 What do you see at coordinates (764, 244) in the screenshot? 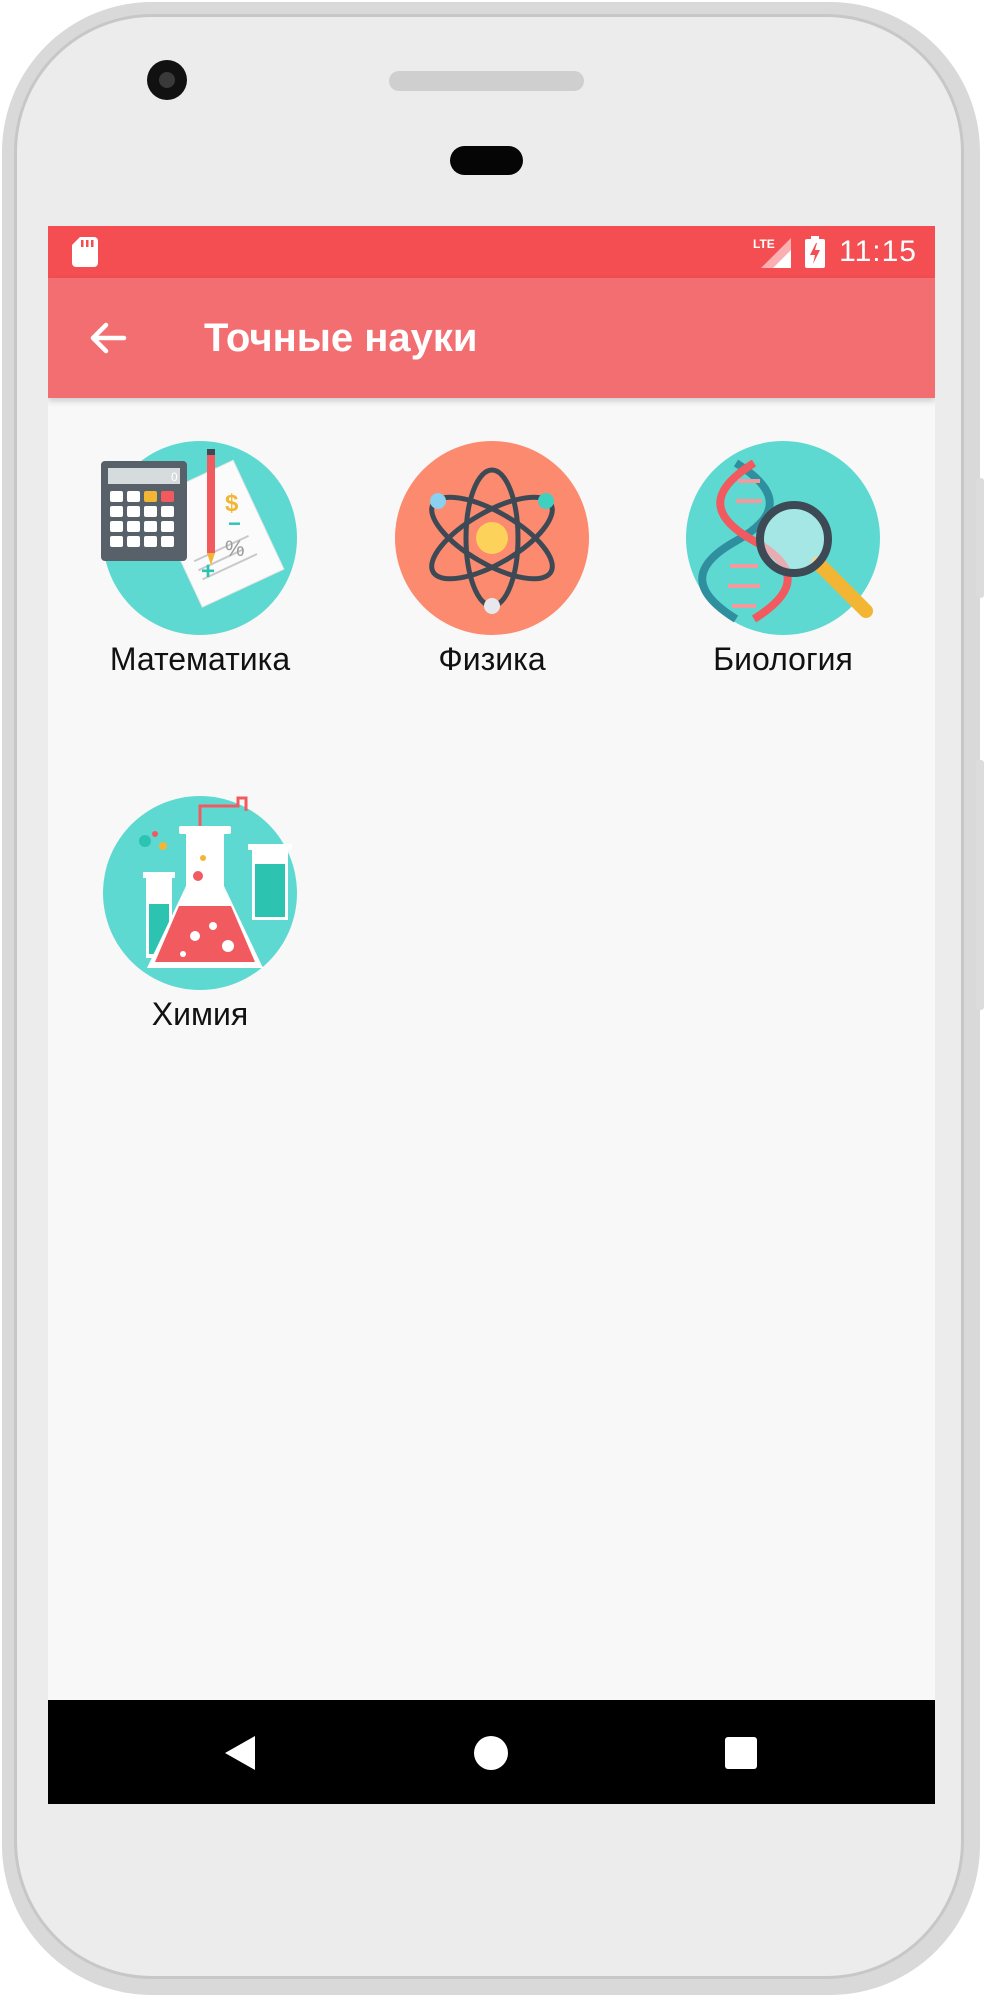
I see `network-type: LTE` at bounding box center [764, 244].